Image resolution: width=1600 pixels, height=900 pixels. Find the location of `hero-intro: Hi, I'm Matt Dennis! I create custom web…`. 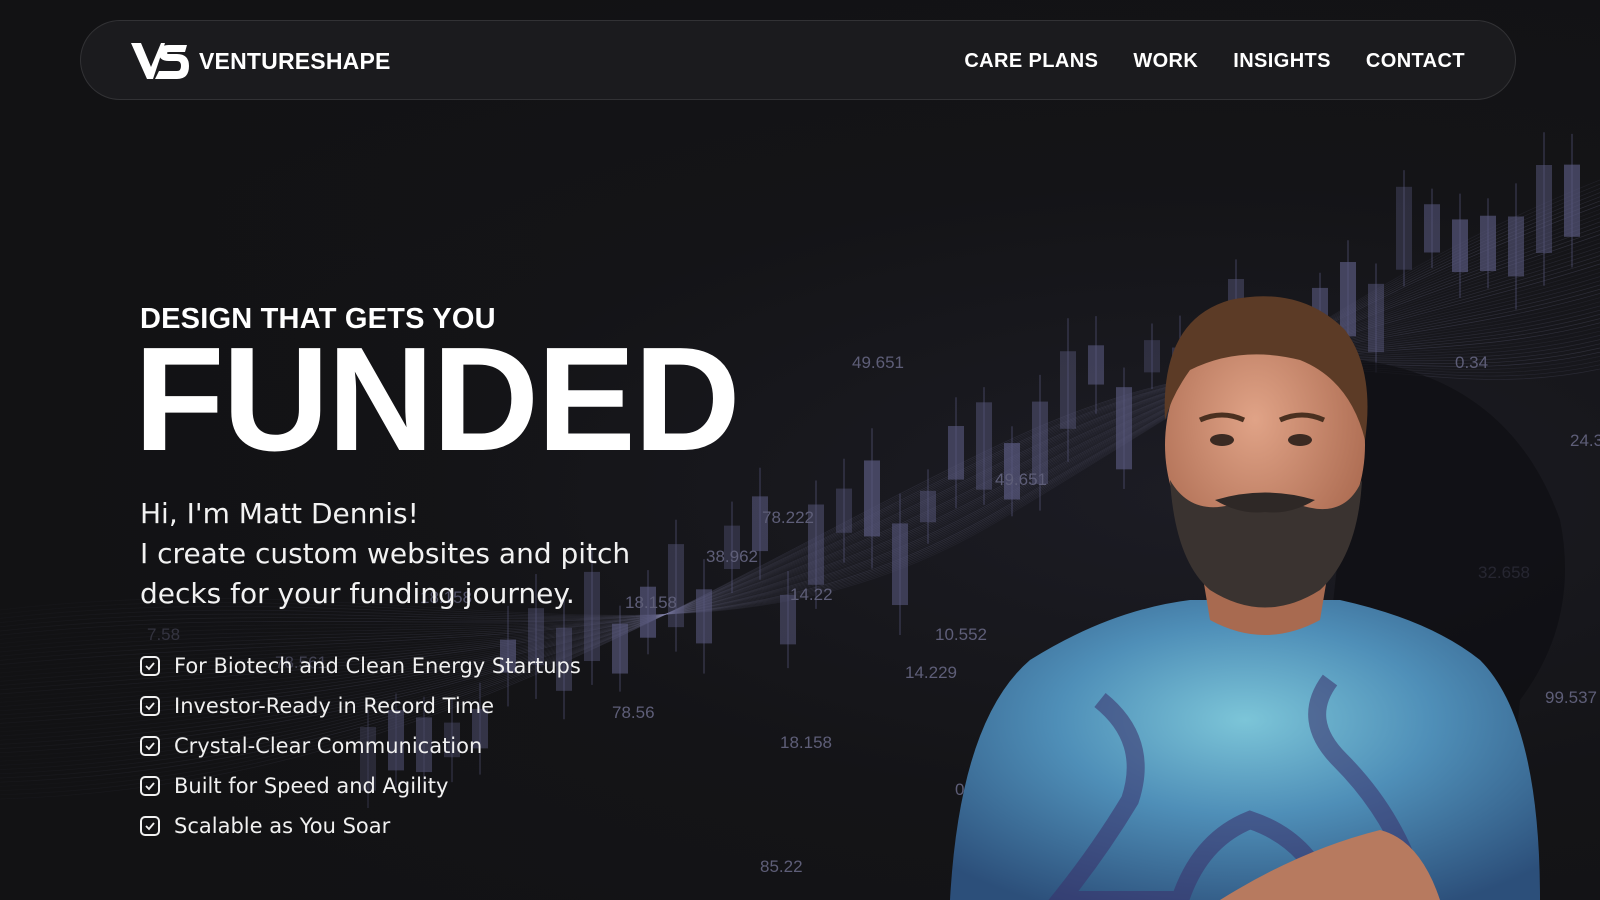

hero-intro: Hi, I'm Matt Dennis! I create custom web… is located at coordinates (420, 554).